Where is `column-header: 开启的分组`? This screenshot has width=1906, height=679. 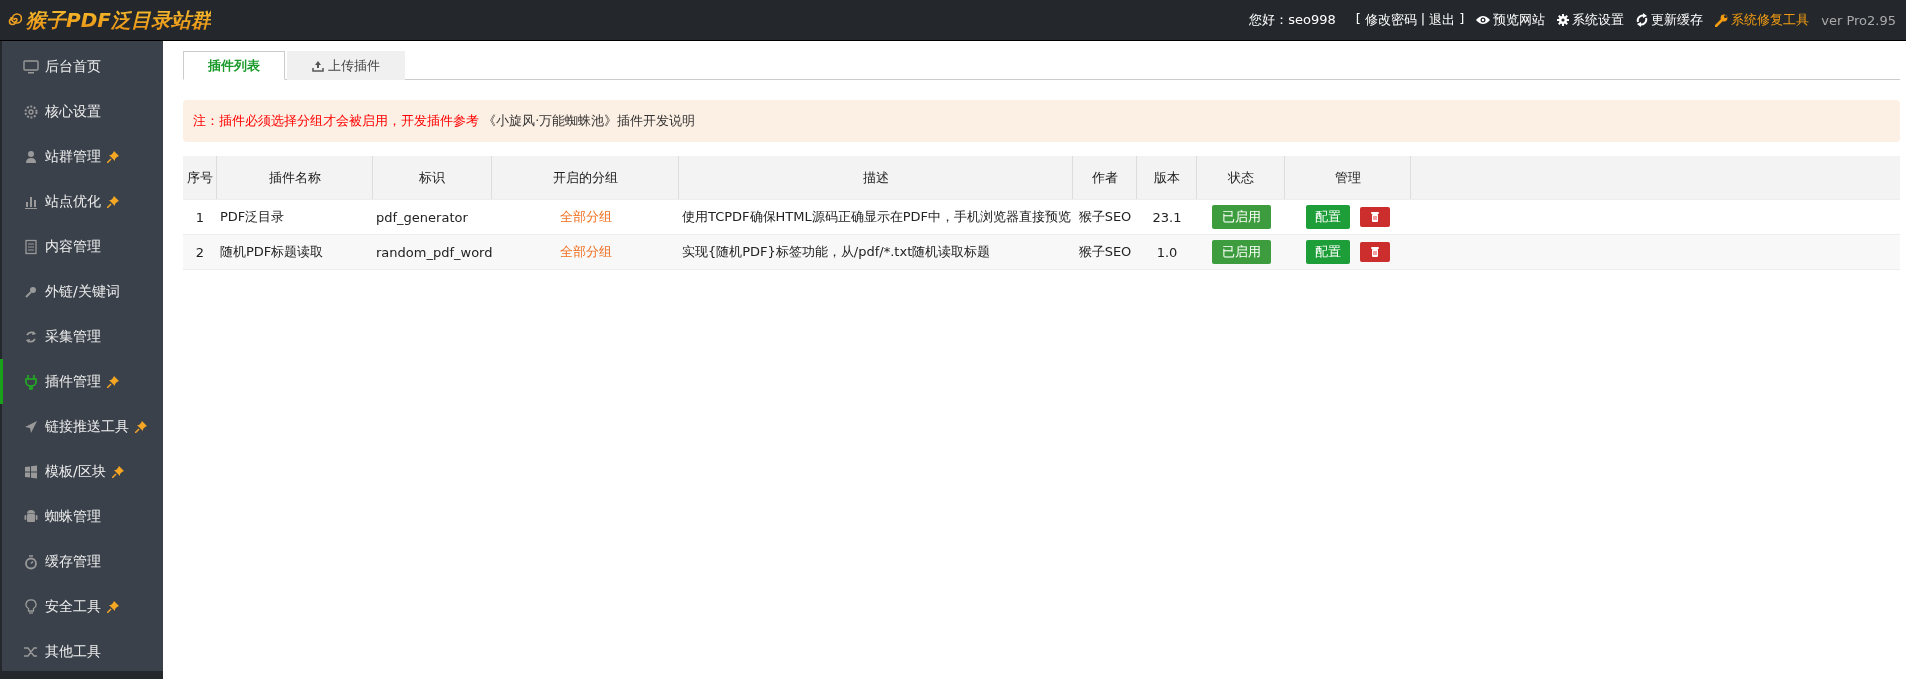
column-header: 开启的分组 is located at coordinates (585, 177).